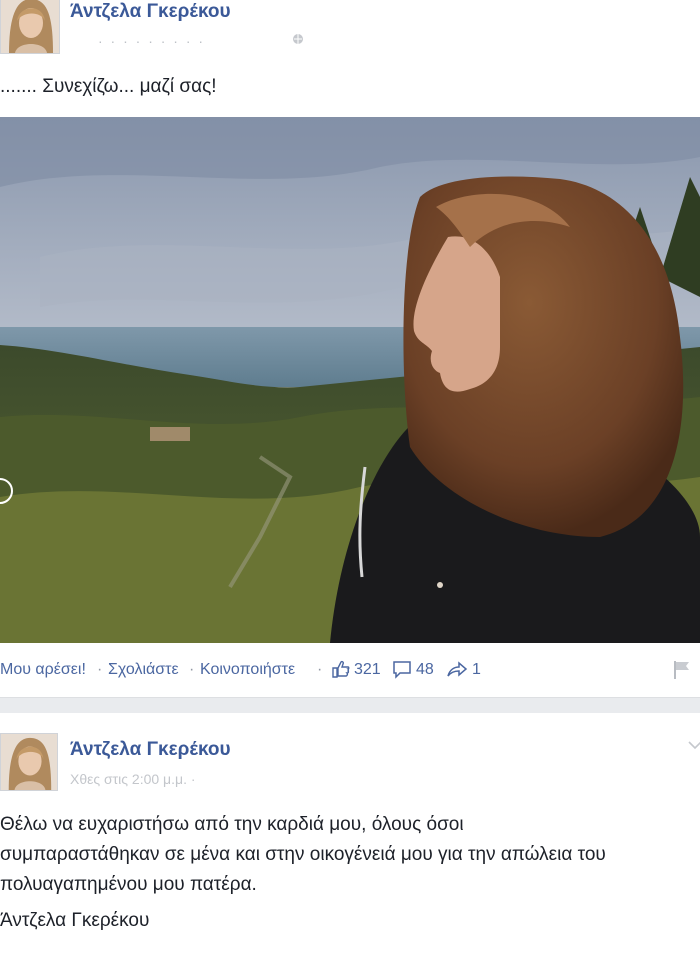 The height and width of the screenshot is (953, 700). What do you see at coordinates (694, 746) in the screenshot?
I see `chevron-down-icon` at bounding box center [694, 746].